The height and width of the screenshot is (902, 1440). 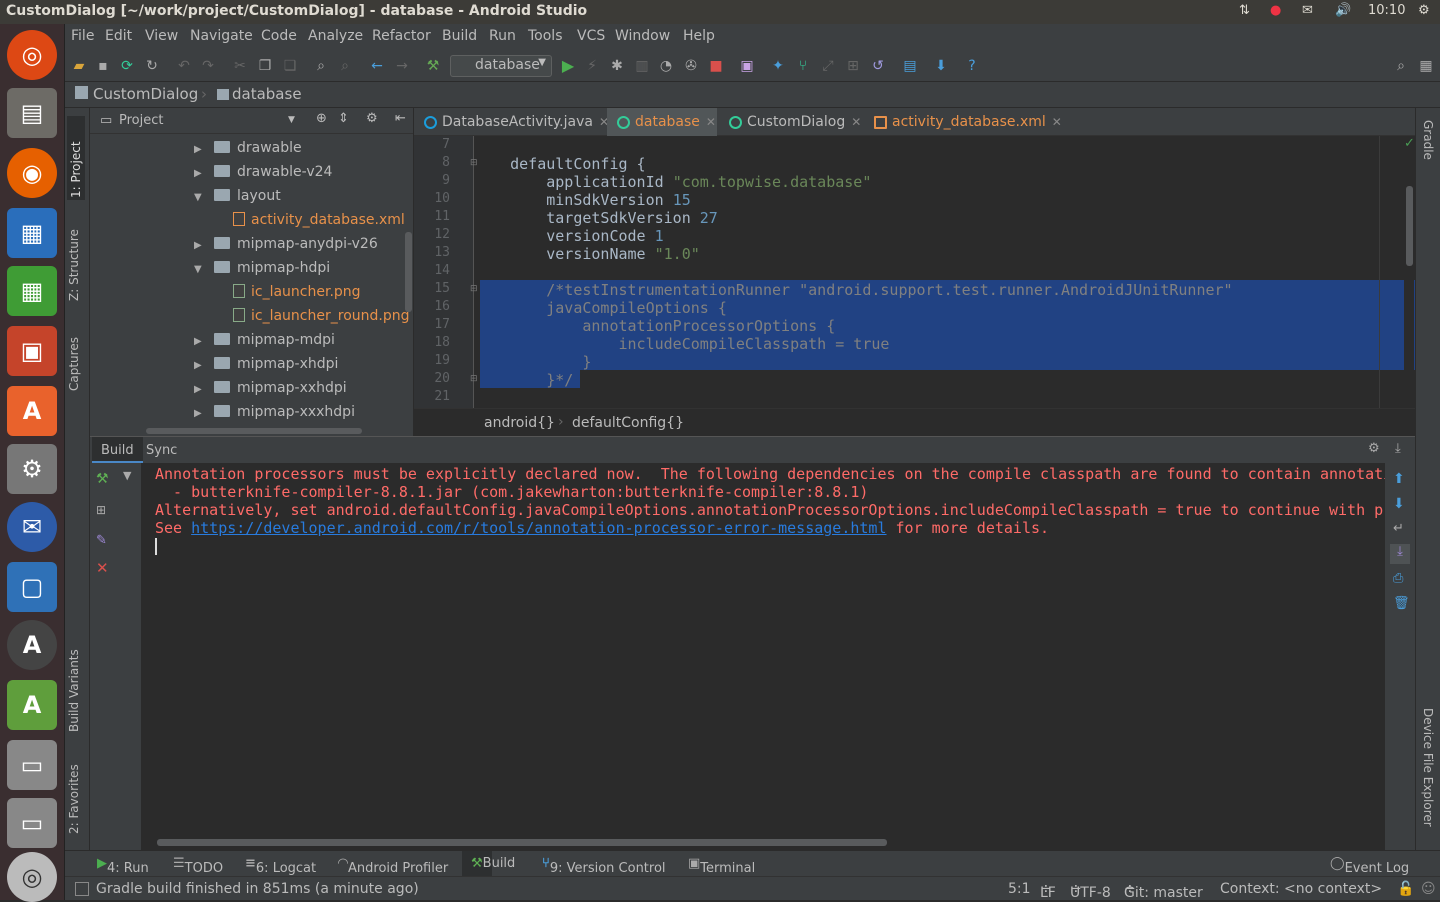 I want to click on replace-icon: ⌕, so click(x=345, y=66).